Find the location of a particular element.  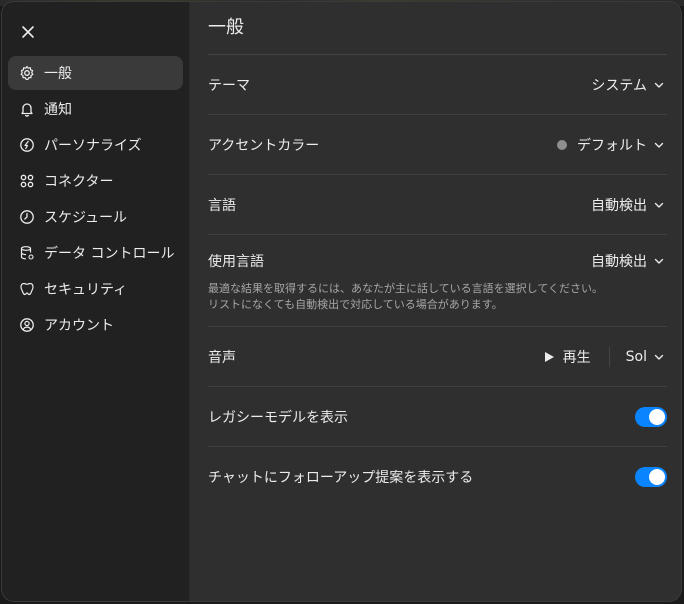

sidebar-item-label: データ コントロール is located at coordinates (109, 254).